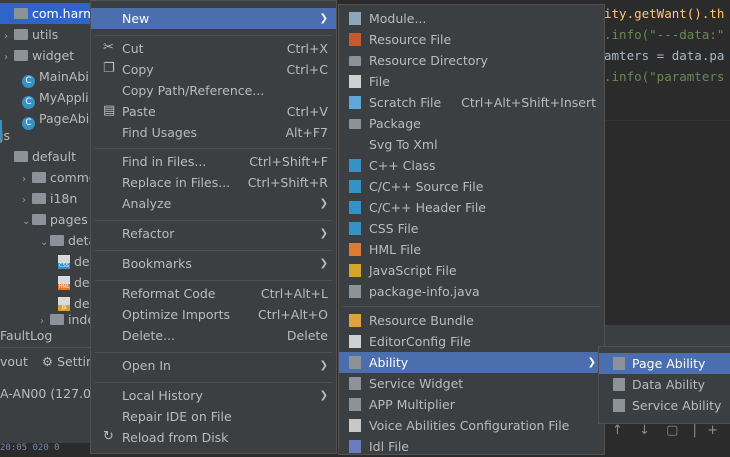 This screenshot has width=730, height=457. I want to click on add-filter-icon: +, so click(712, 430).